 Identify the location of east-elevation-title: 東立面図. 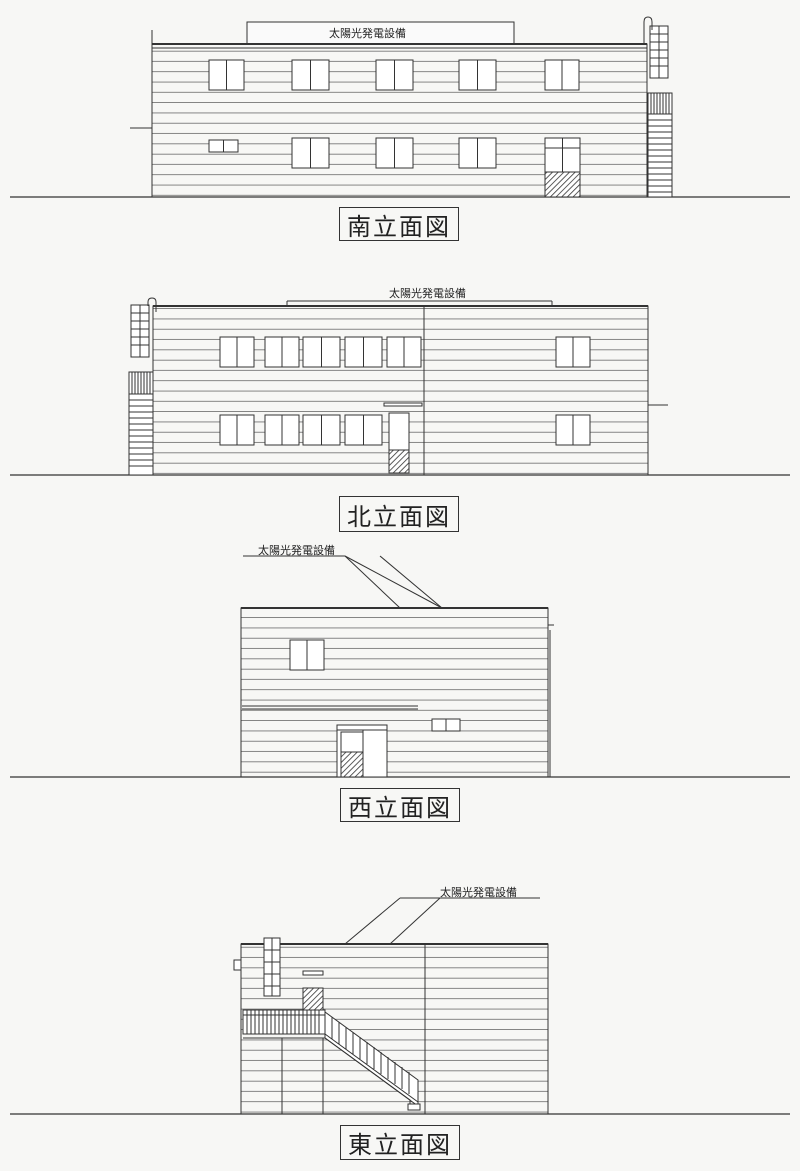
(400, 1142).